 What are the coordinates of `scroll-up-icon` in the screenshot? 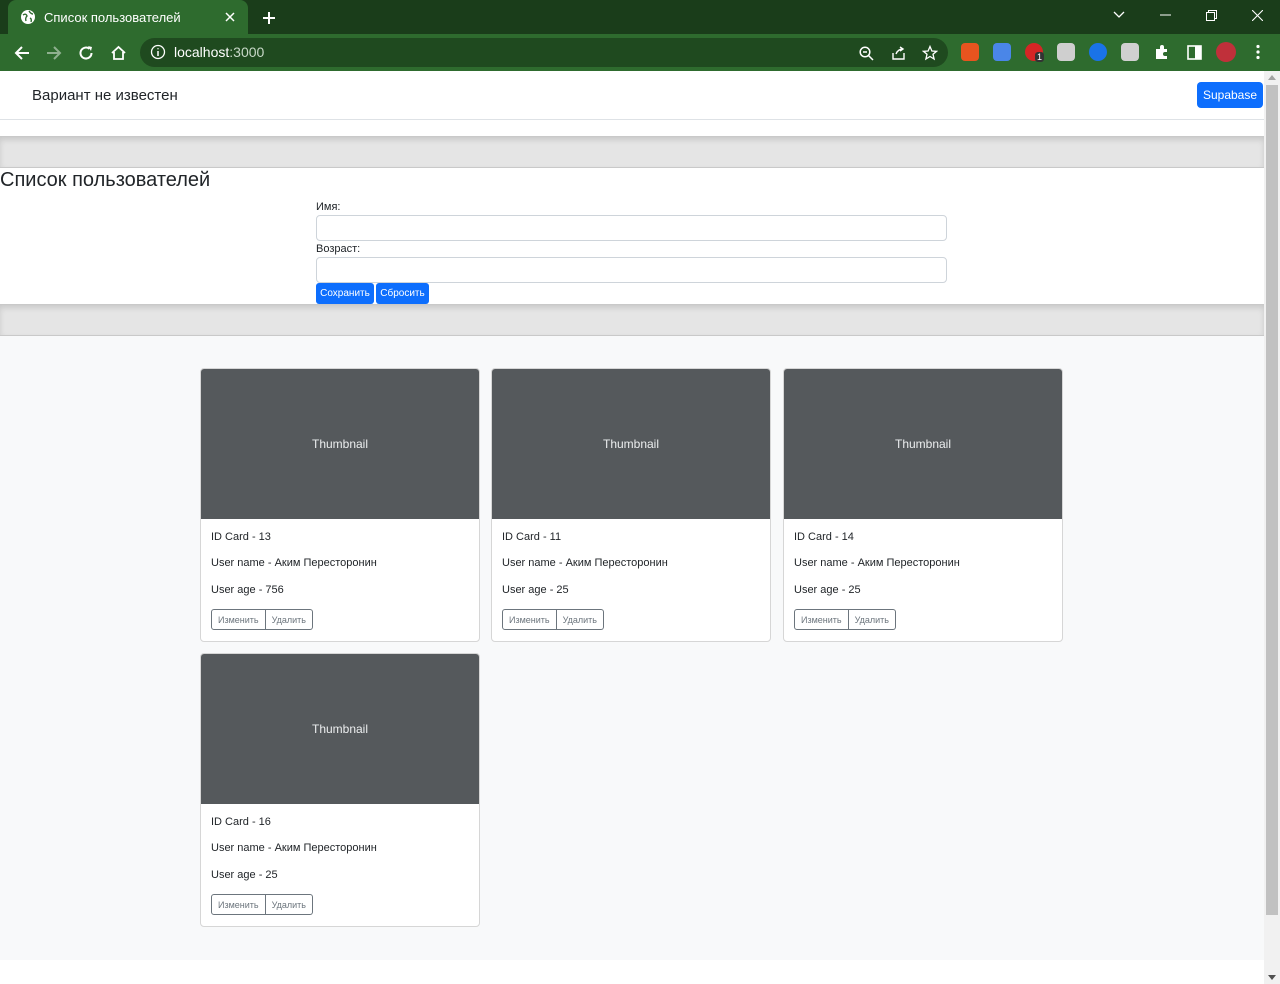 It's located at (1272, 77).